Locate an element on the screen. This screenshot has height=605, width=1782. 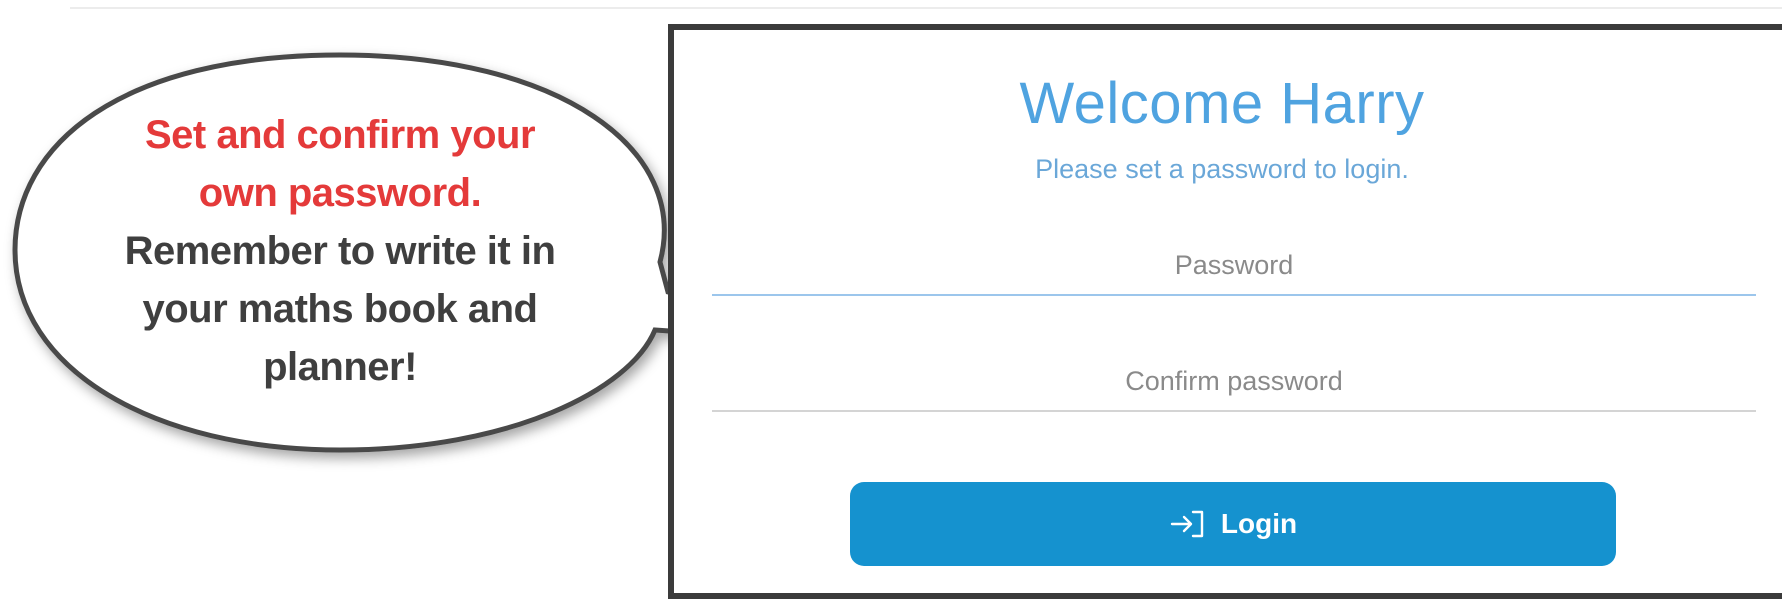
login-button: Login is located at coordinates (1233, 524).